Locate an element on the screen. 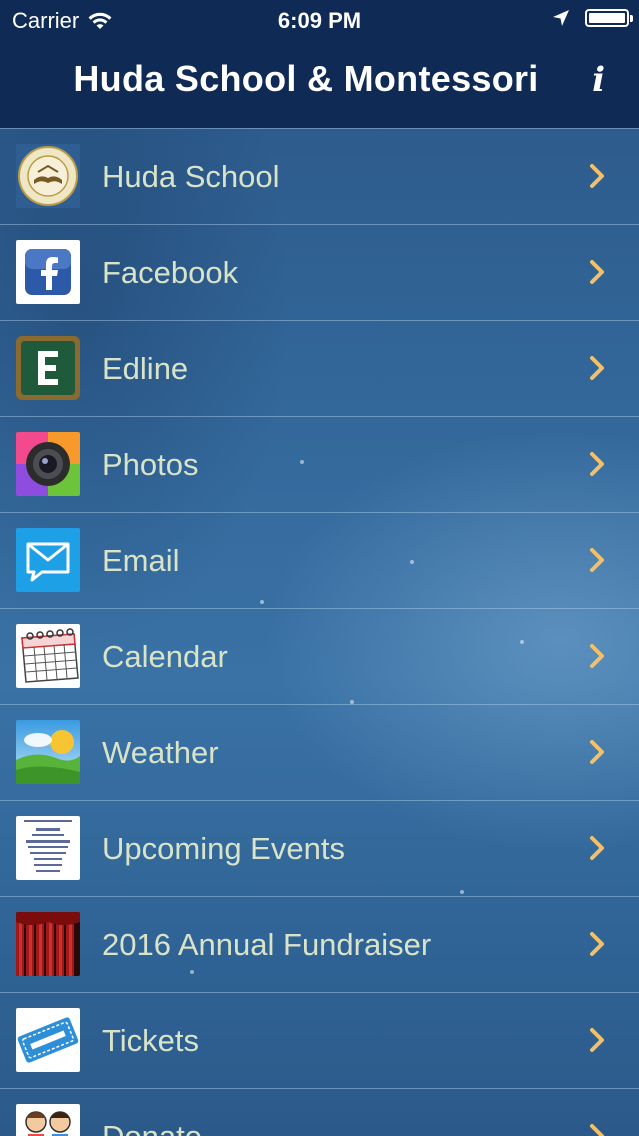 Image resolution: width=639 pixels, height=1136 pixels. email-icon is located at coordinates (48, 560).